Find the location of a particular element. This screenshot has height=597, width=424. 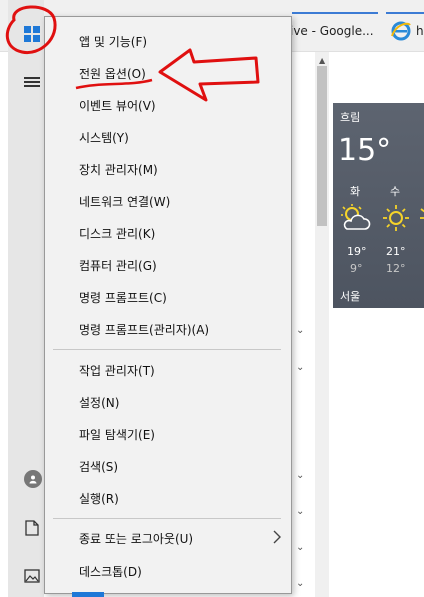

taskbar-active-indicator is located at coordinates (88, 594).